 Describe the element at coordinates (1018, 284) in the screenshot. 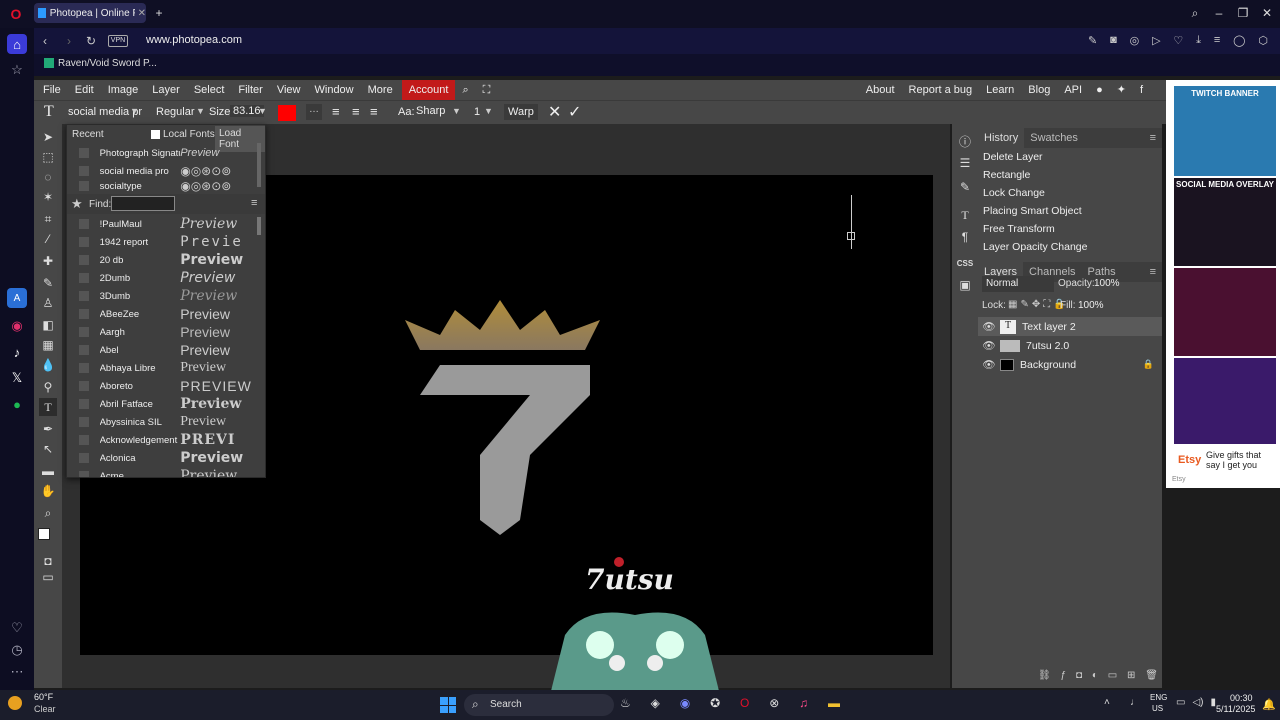

I see `blend-mode-select: Normal` at that location.